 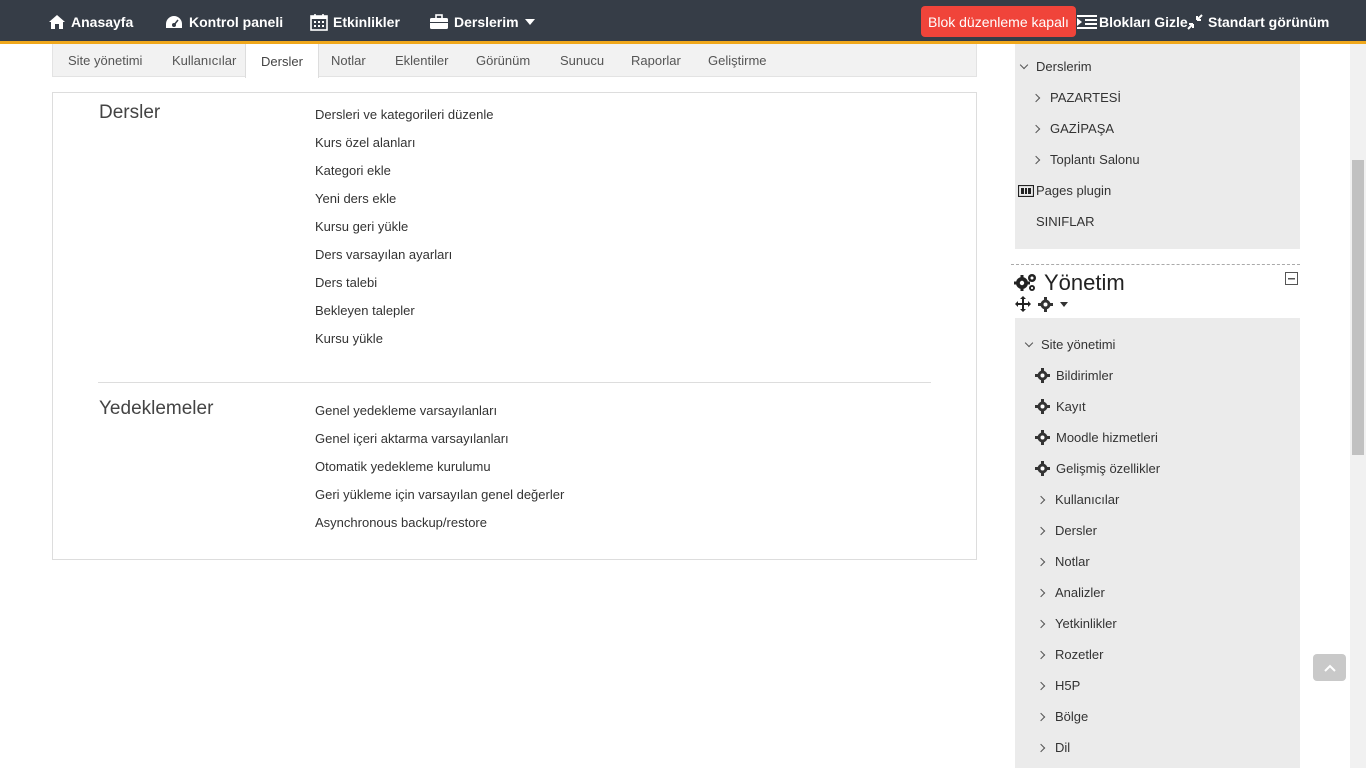 I want to click on events-label: Etkinlikler, so click(x=366, y=22).